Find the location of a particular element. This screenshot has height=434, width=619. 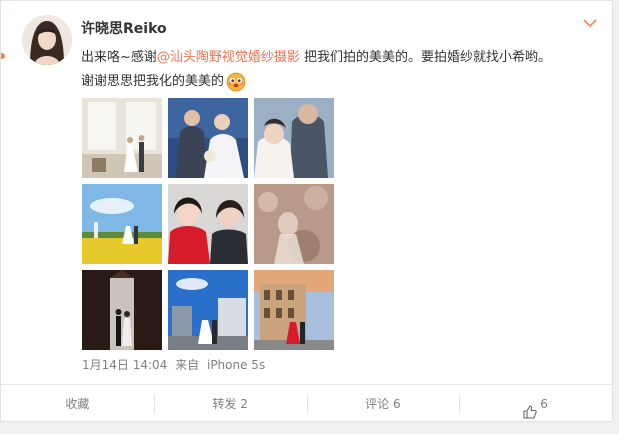

comment-button: 评论 6 is located at coordinates (383, 404).